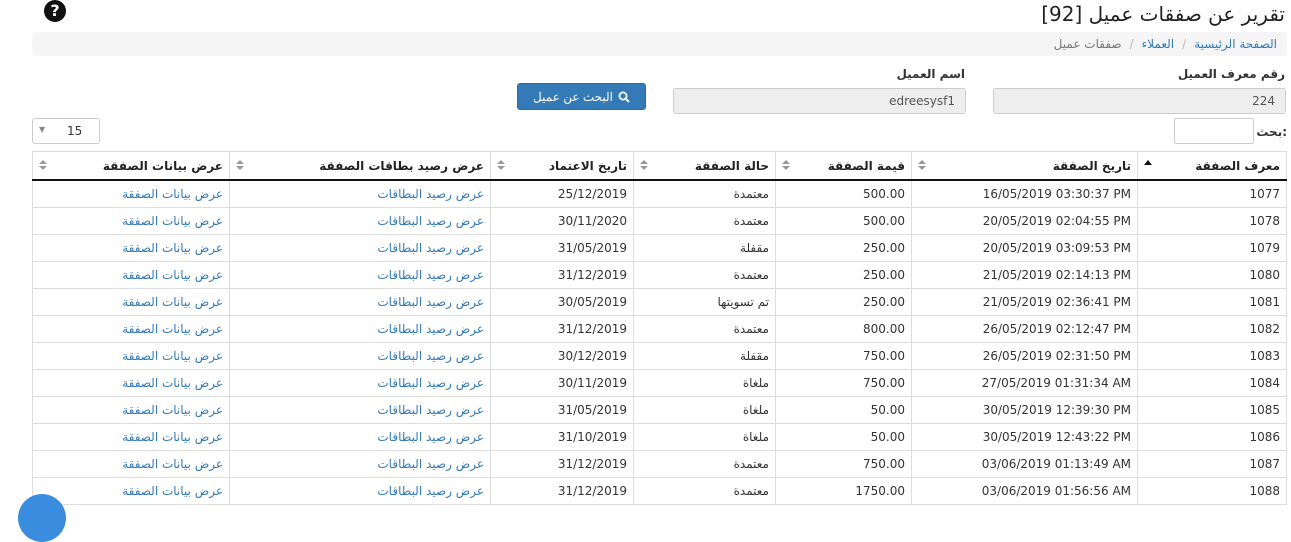 This screenshot has height=542, width=1291. What do you see at coordinates (843, 221) in the screenshot?
I see `cell-value: 500.00` at bounding box center [843, 221].